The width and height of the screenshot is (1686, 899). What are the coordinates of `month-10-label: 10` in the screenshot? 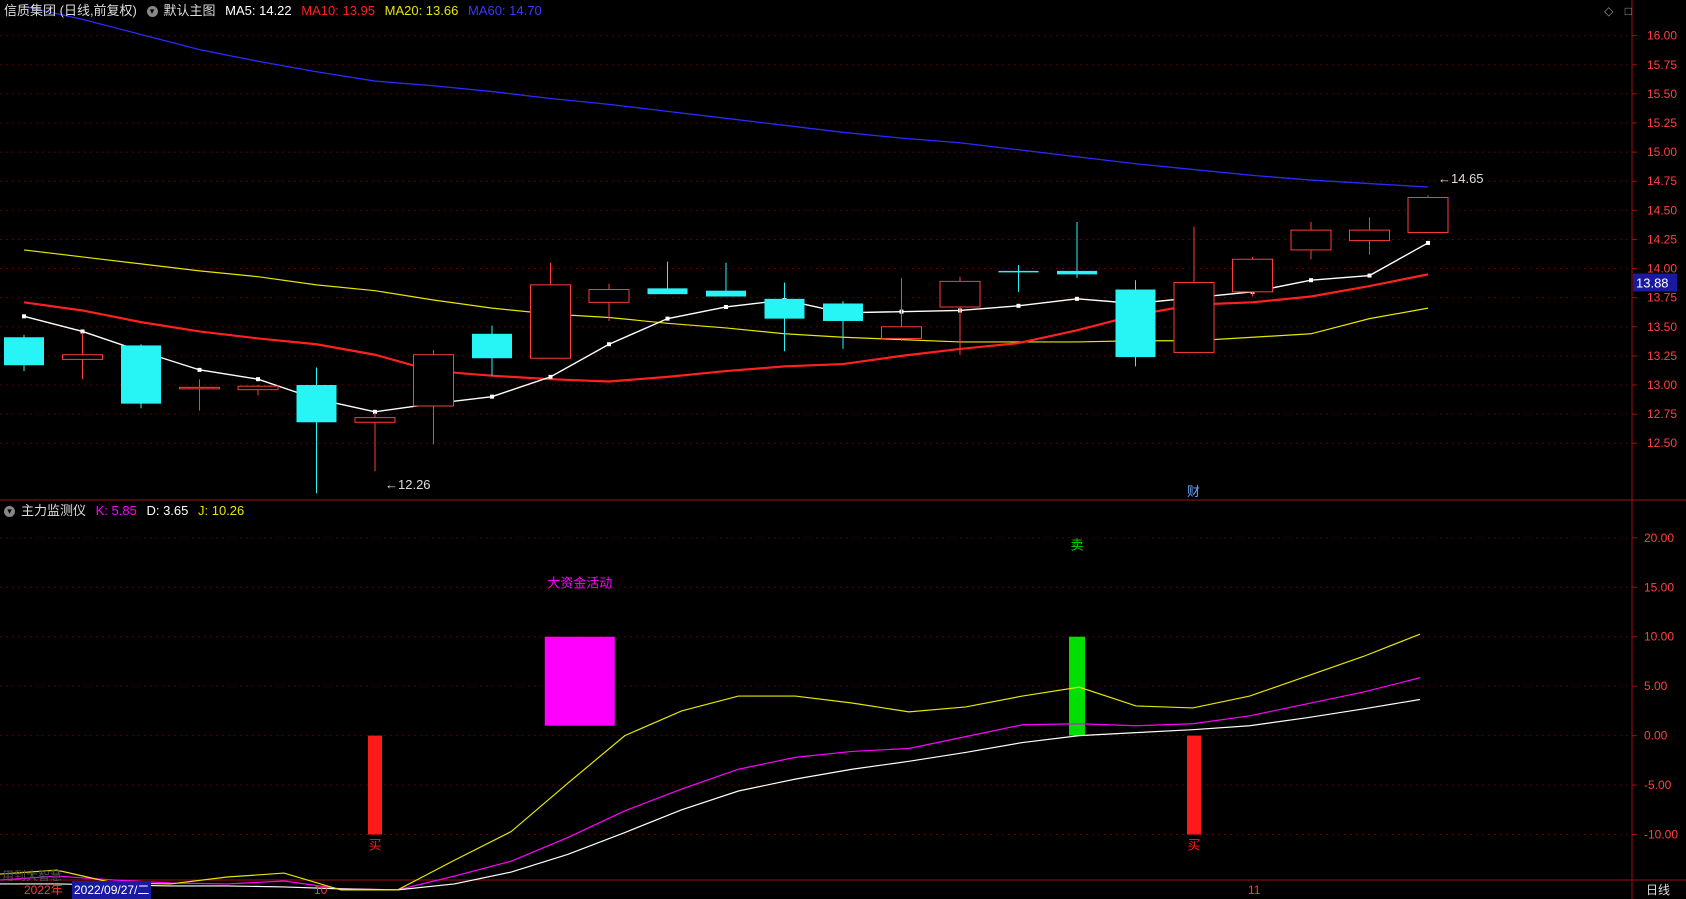 It's located at (321, 890).